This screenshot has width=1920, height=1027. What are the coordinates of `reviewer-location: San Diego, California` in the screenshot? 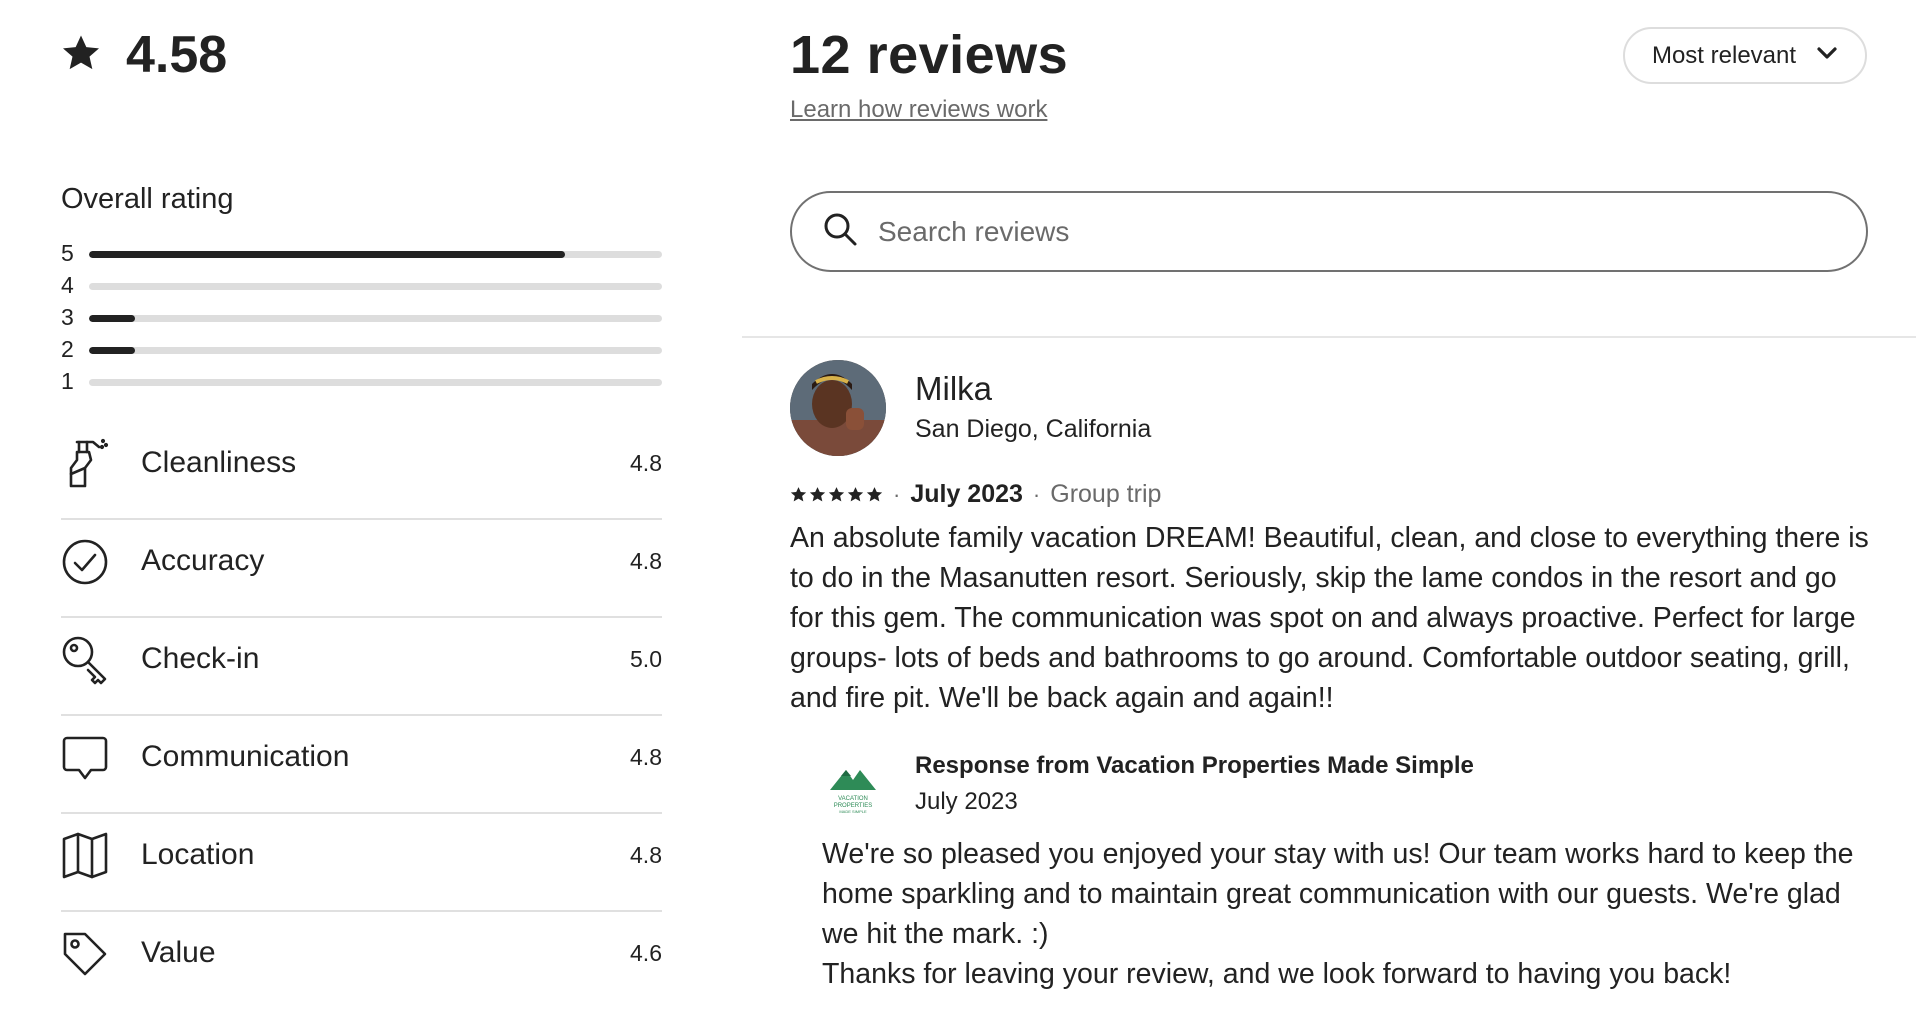 It's located at (1033, 429).